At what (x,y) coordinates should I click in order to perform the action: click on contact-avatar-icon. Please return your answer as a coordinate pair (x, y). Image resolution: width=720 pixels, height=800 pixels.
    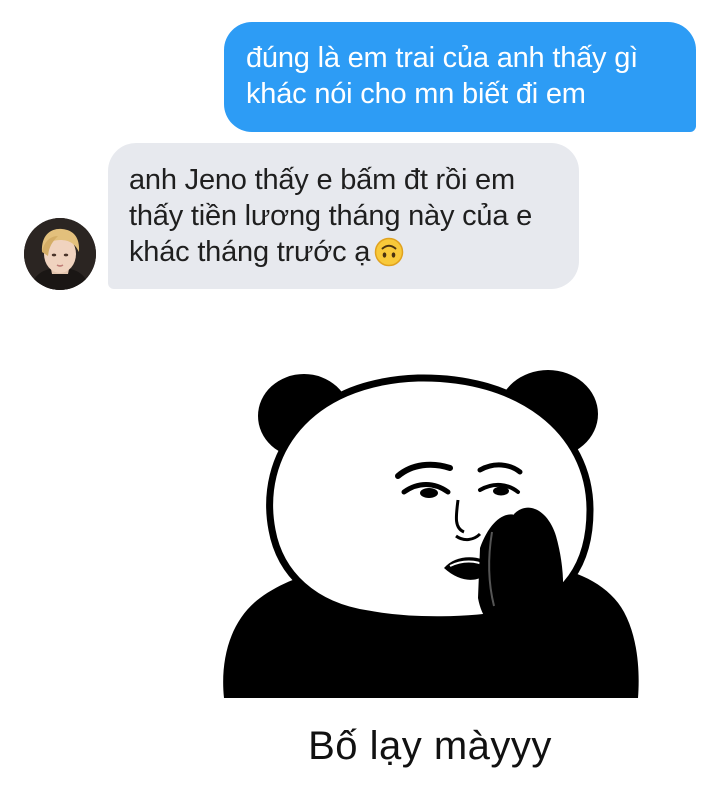
    Looking at the image, I should click on (60, 254).